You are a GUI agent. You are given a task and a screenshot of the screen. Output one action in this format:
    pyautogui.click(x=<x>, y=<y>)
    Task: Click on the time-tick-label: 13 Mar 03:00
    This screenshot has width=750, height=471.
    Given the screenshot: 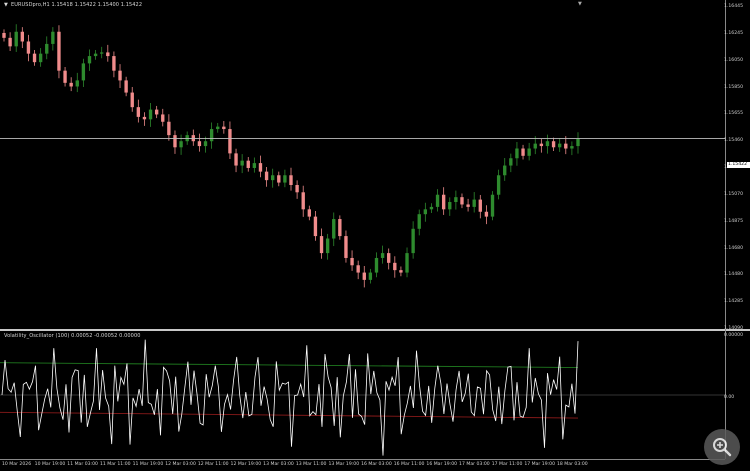 What is the action you would take?
    pyautogui.click(x=278, y=464)
    